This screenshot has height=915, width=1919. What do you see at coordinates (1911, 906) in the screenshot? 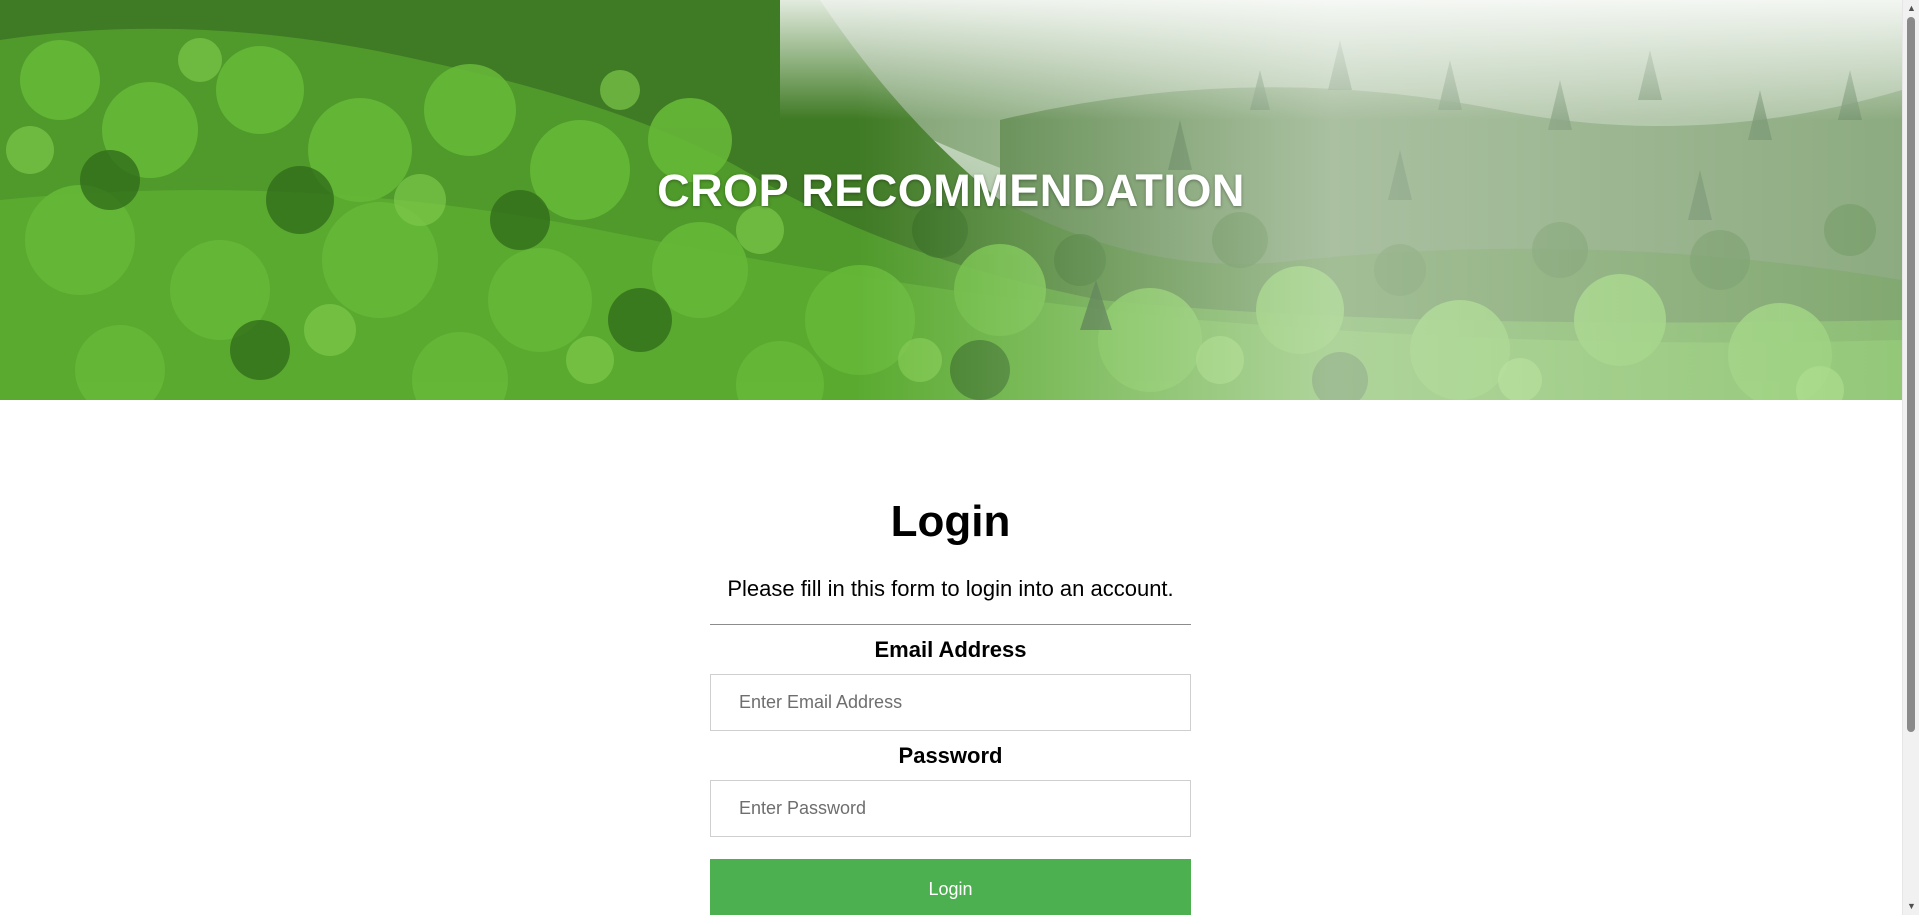
I see `scroll-down-icon: ▼` at bounding box center [1911, 906].